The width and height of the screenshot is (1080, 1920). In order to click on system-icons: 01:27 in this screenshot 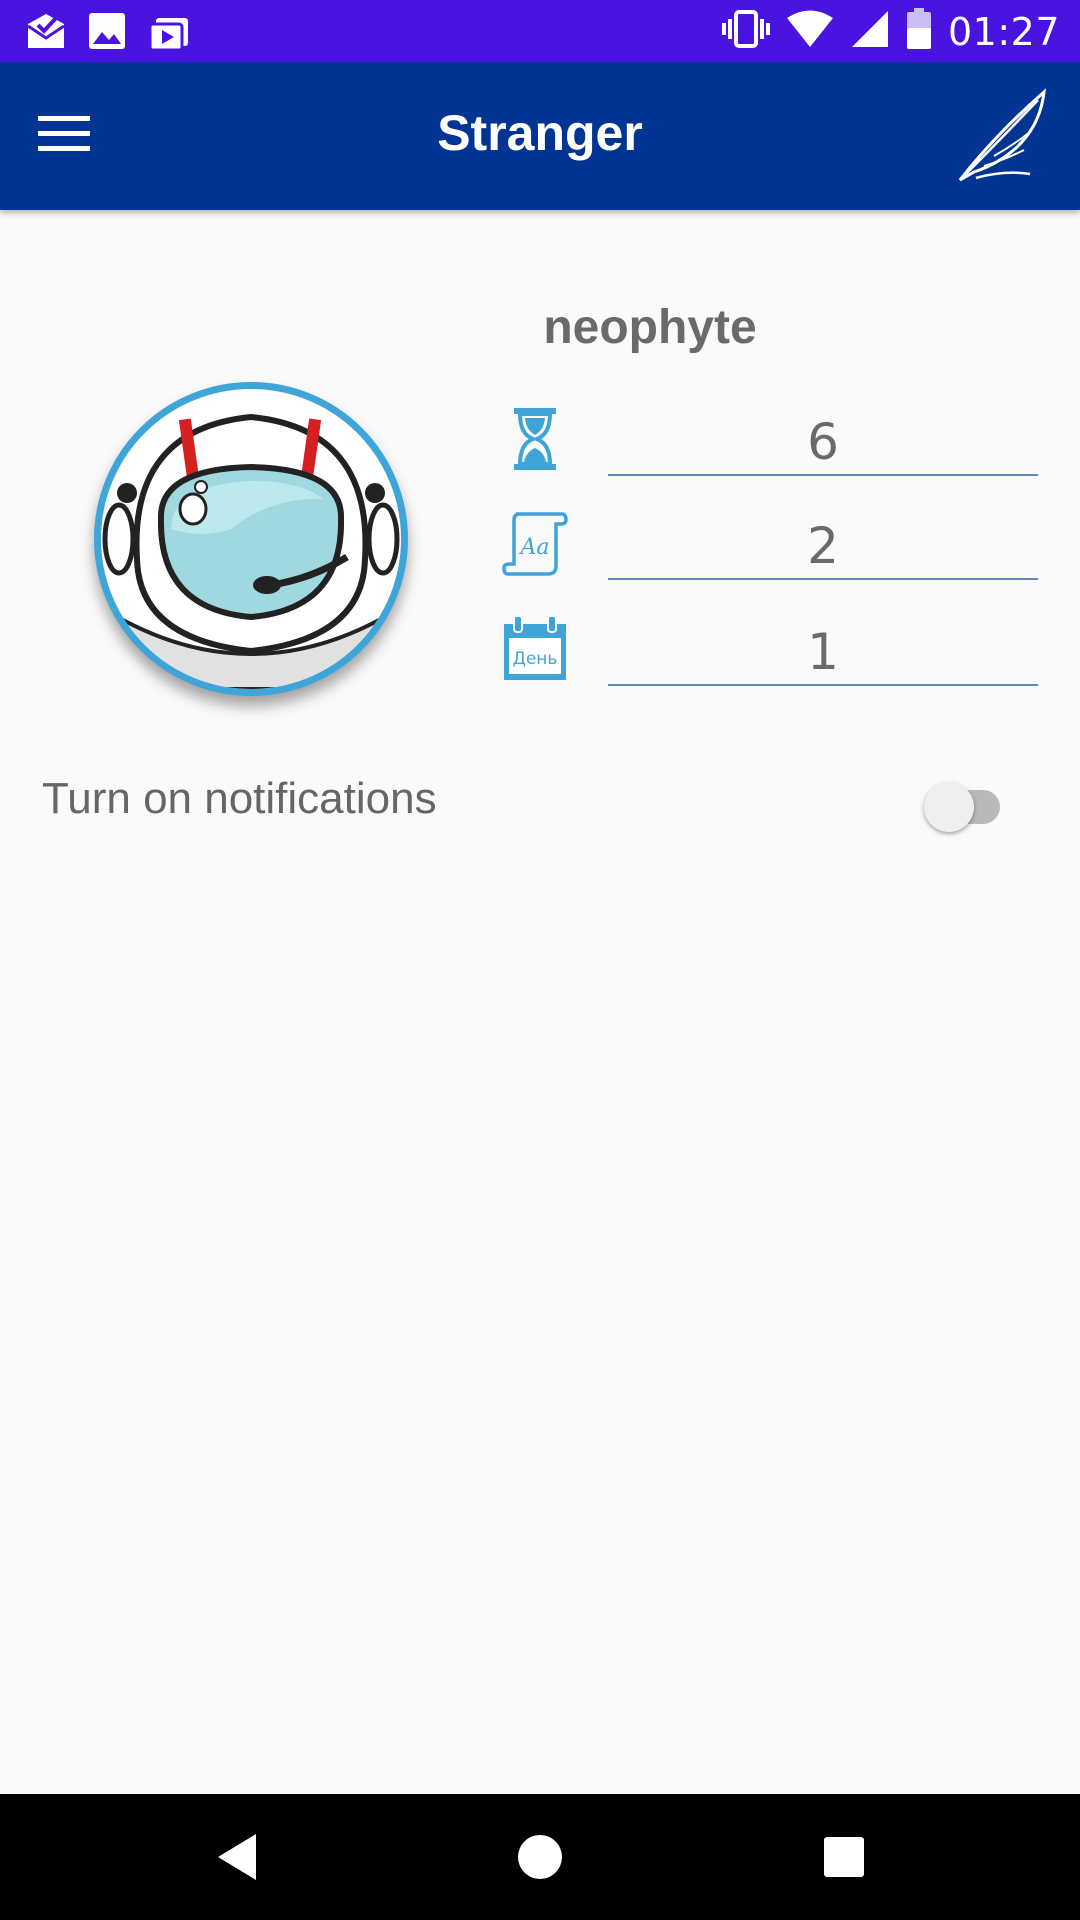, I will do `click(890, 31)`.